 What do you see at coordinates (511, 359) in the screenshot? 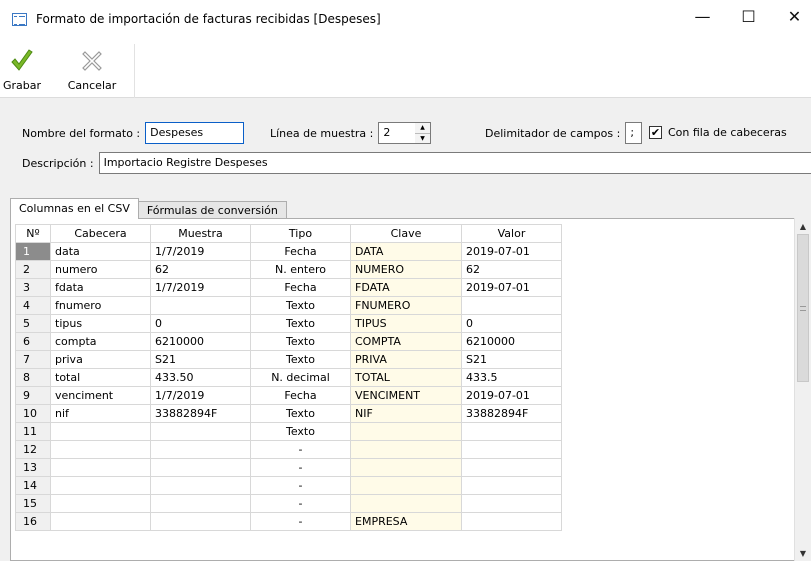
I see `valor-cell: S21` at bounding box center [511, 359].